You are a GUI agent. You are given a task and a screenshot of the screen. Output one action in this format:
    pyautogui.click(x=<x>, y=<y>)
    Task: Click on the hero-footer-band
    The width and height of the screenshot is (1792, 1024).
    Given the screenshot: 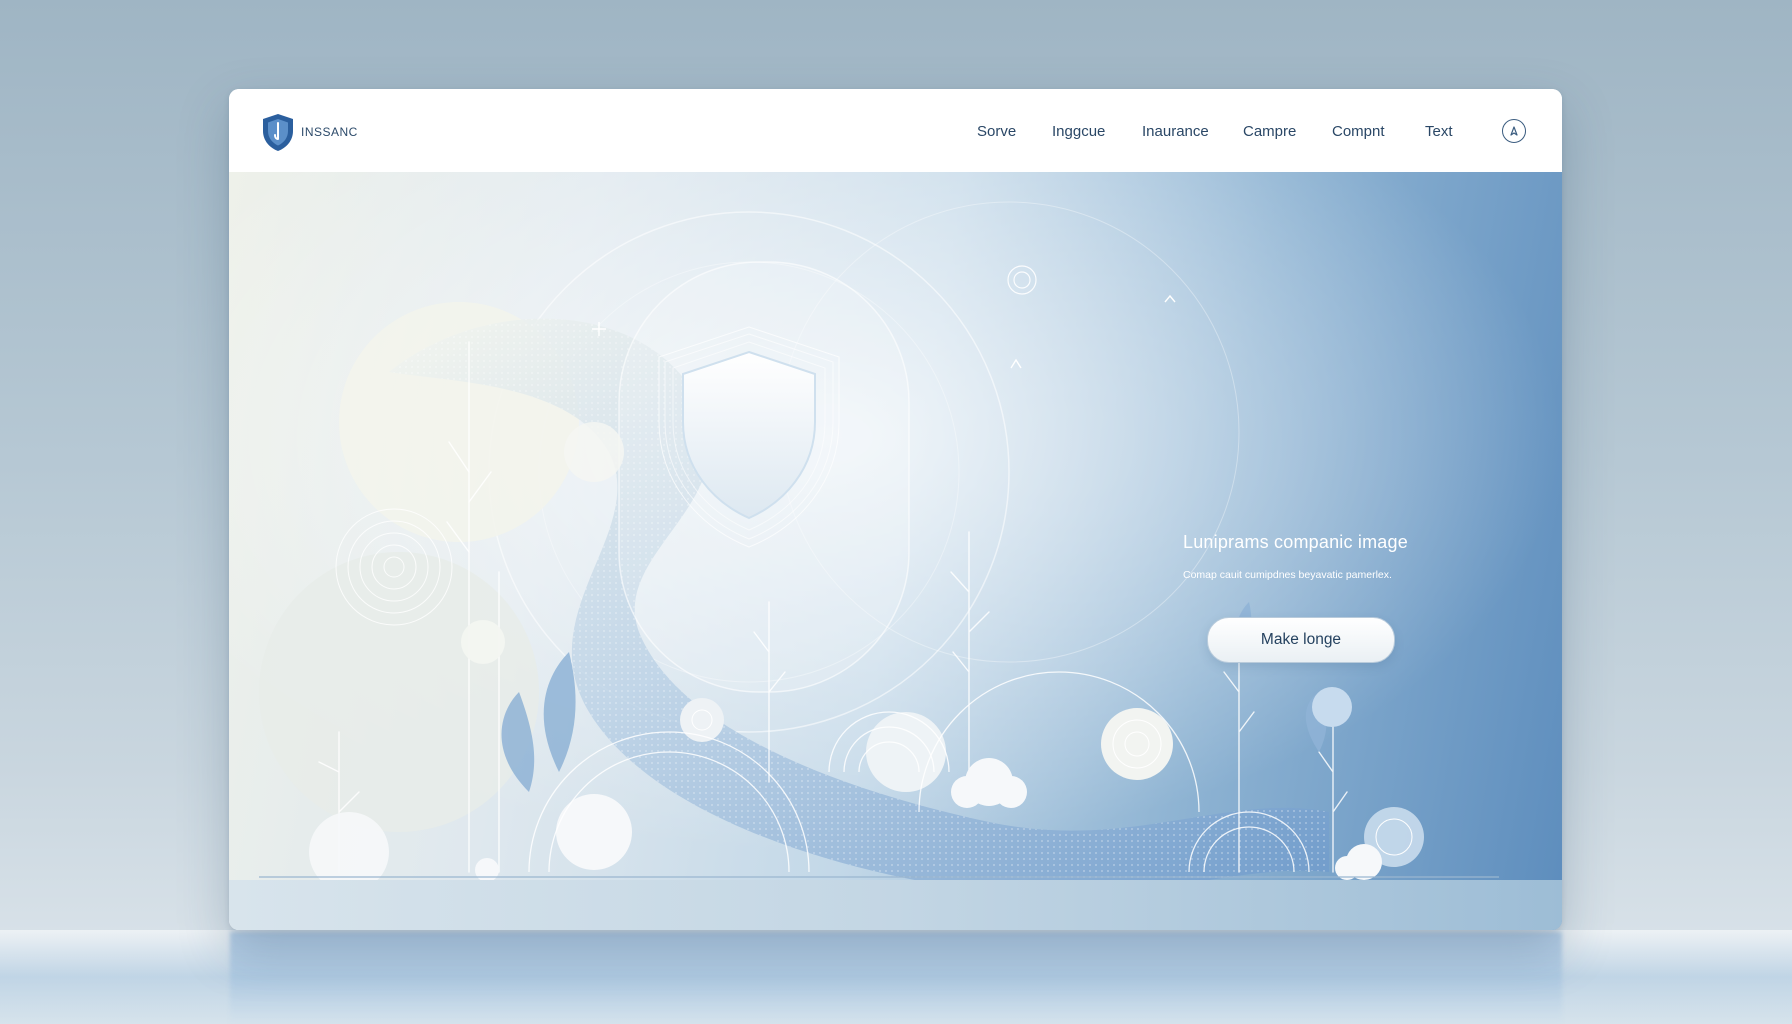 What is the action you would take?
    pyautogui.click(x=895, y=905)
    